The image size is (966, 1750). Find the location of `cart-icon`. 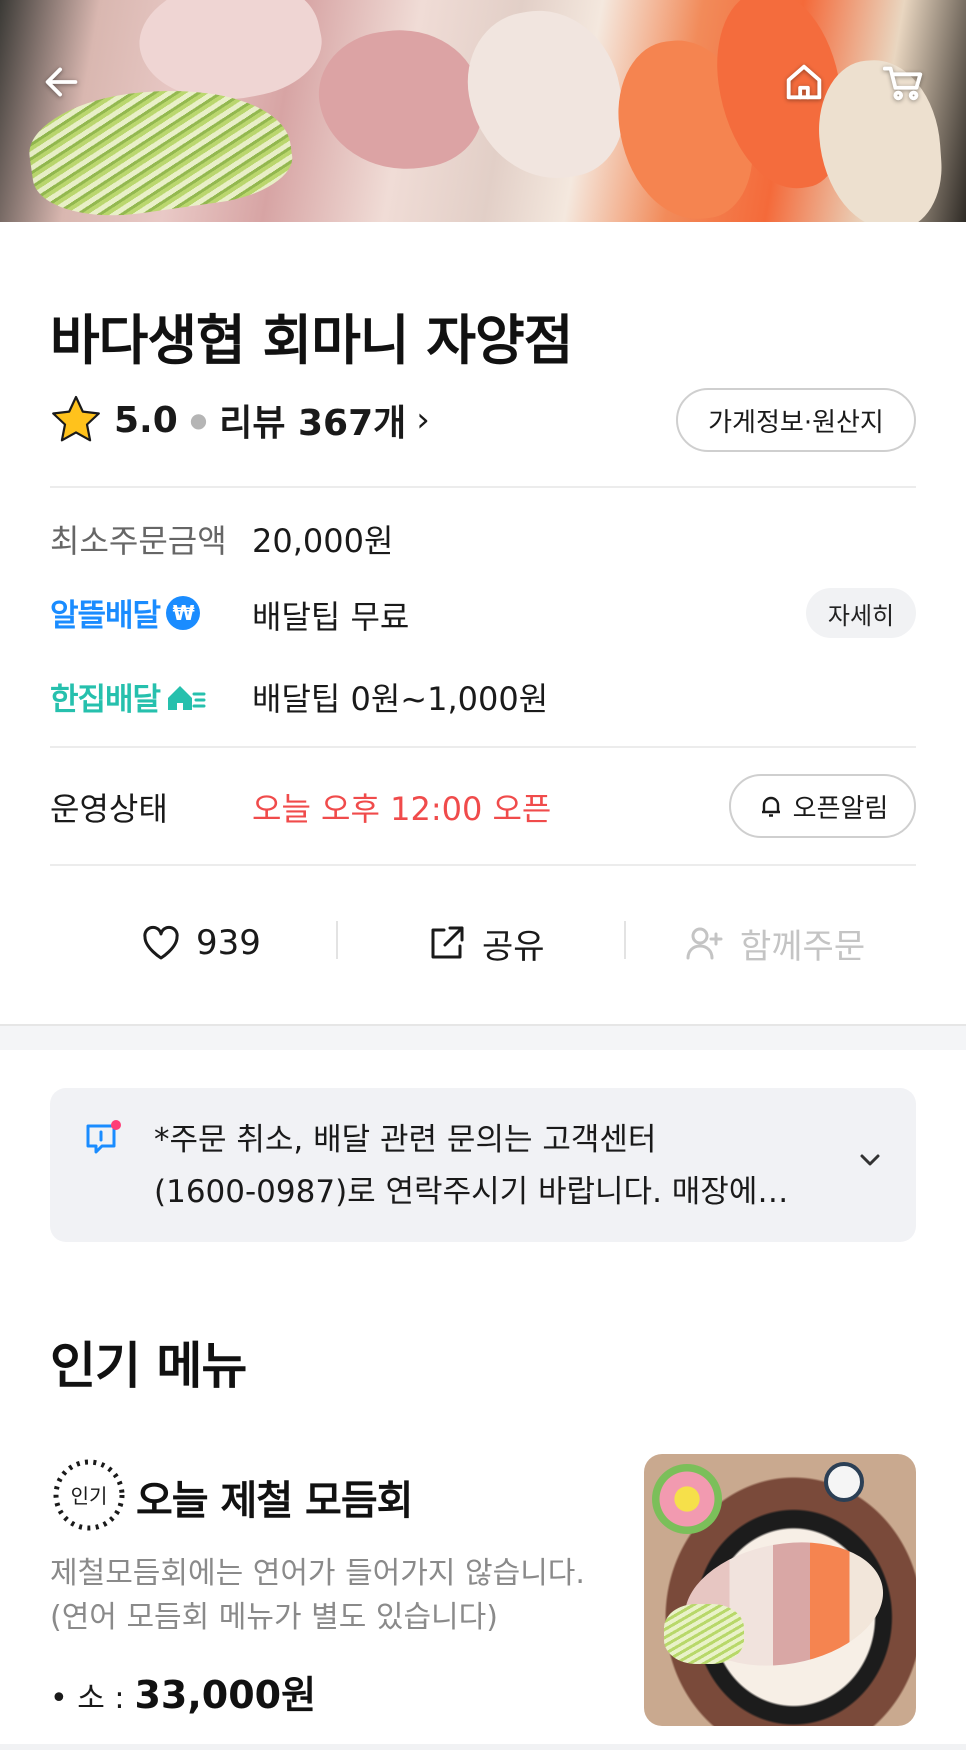

cart-icon is located at coordinates (902, 83).